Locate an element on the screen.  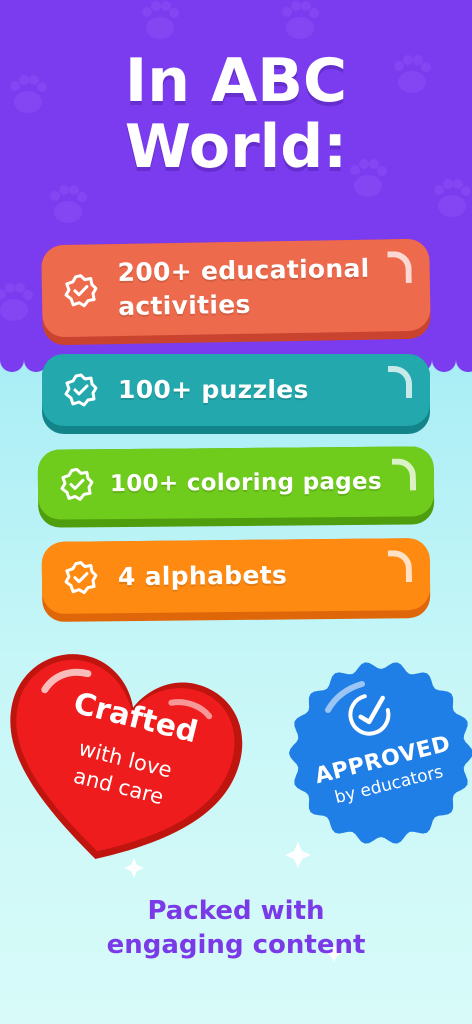
feature-label: activities is located at coordinates (184, 305).